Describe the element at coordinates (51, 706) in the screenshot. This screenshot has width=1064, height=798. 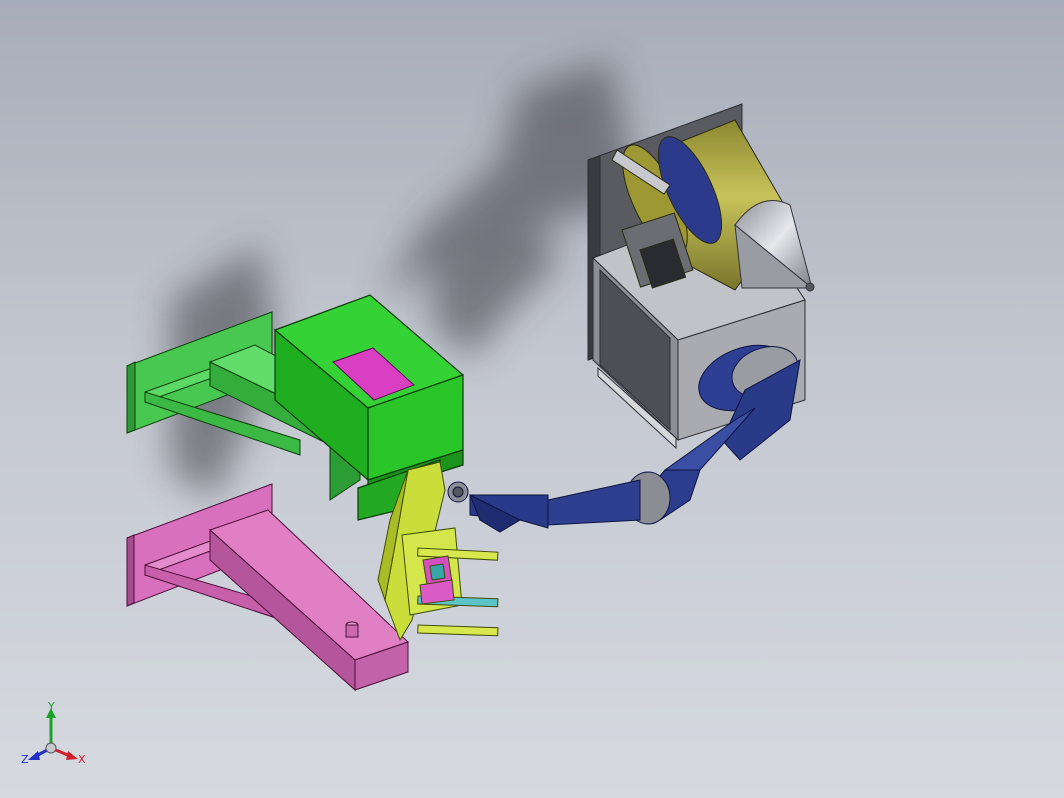
I see `y-axis-label: Y` at that location.